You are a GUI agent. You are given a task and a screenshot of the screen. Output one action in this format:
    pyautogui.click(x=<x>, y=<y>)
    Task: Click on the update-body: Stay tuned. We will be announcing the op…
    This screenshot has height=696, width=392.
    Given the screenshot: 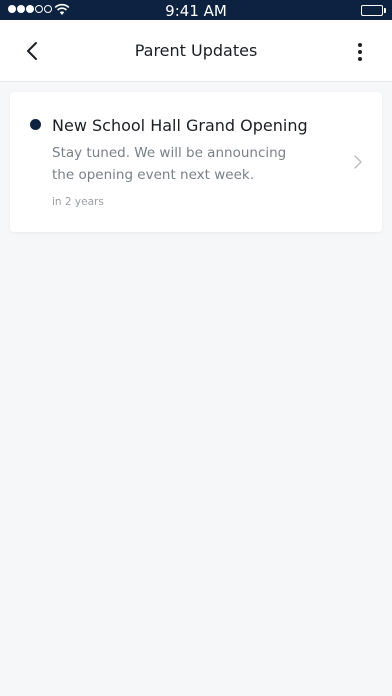 What is the action you would take?
    pyautogui.click(x=169, y=164)
    